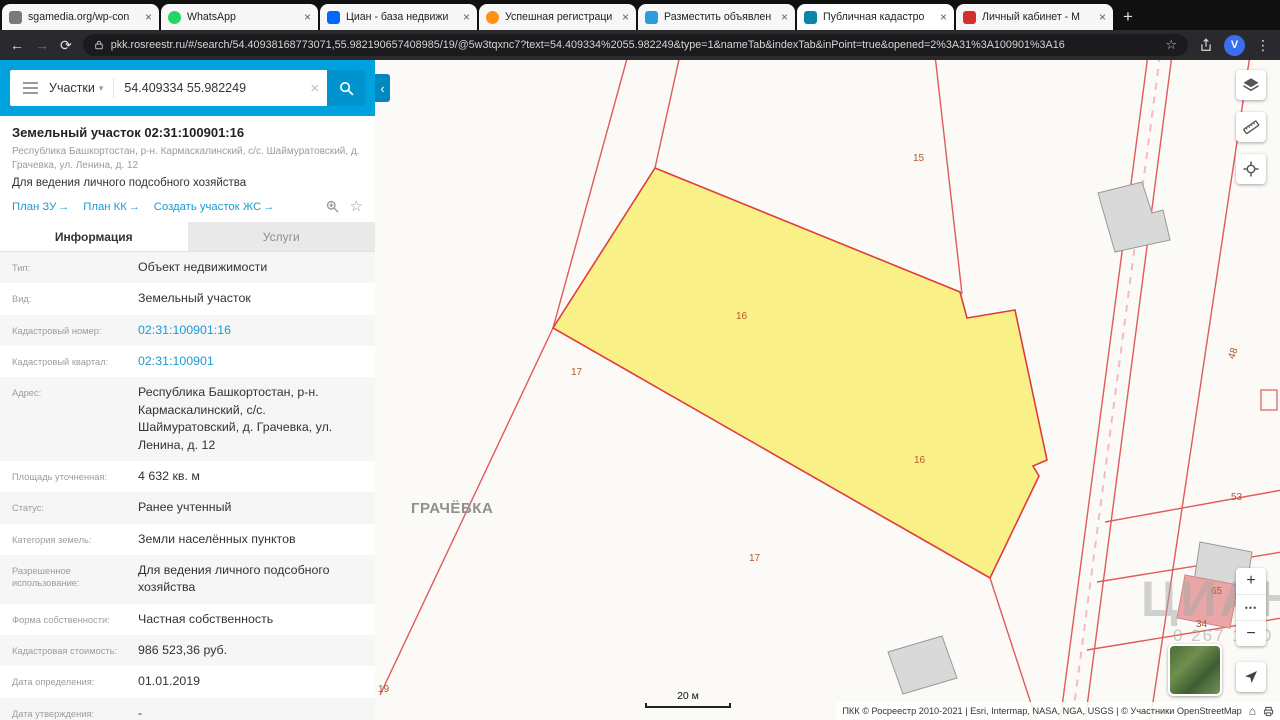 The height and width of the screenshot is (720, 1280). I want to click on table-row: Тип: Объект недвижимости, so click(187, 268).